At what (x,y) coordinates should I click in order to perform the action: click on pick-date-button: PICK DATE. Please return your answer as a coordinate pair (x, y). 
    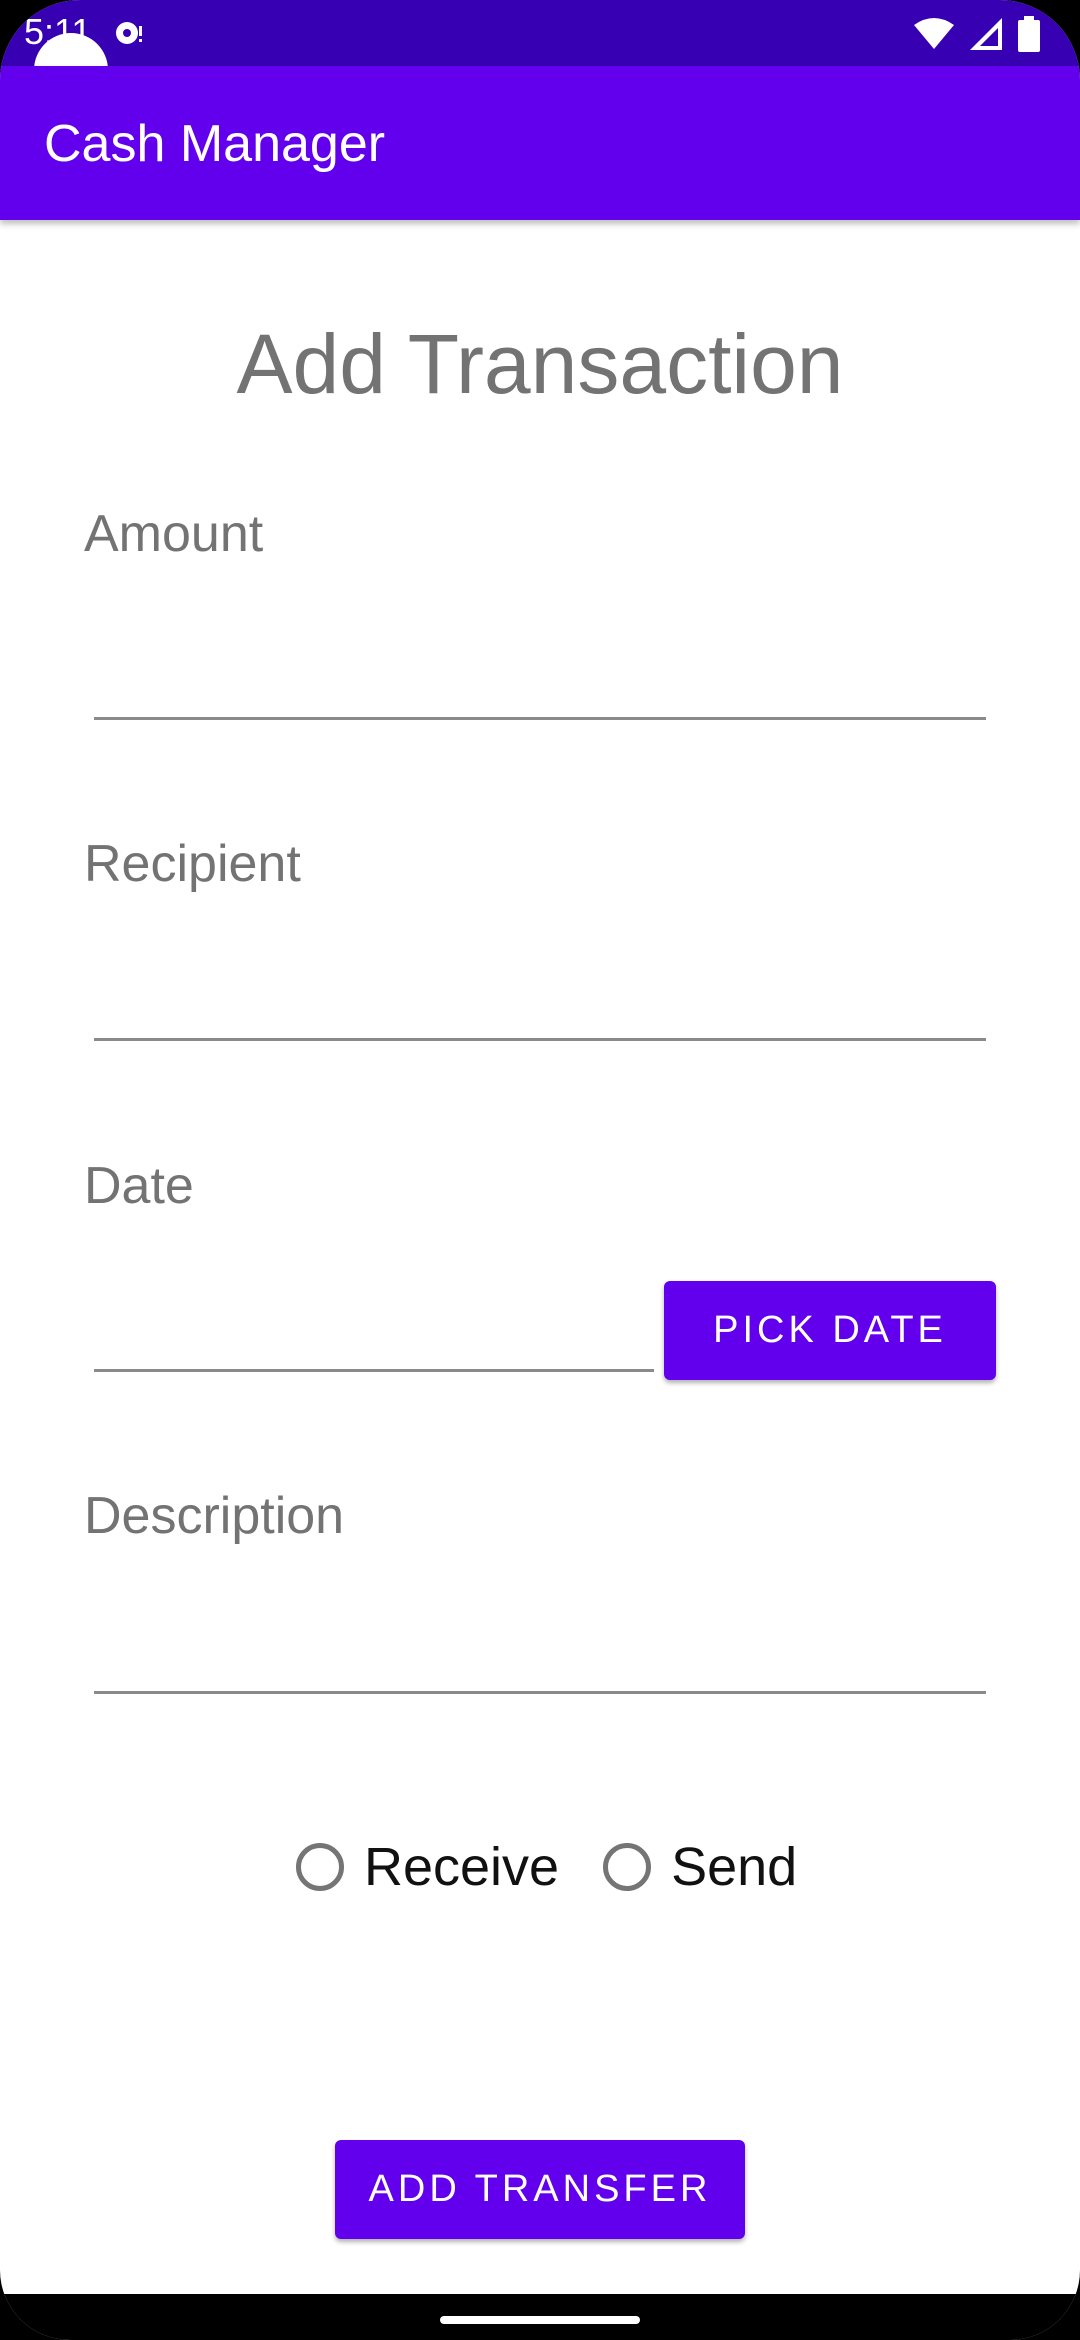
    Looking at the image, I should click on (830, 1330).